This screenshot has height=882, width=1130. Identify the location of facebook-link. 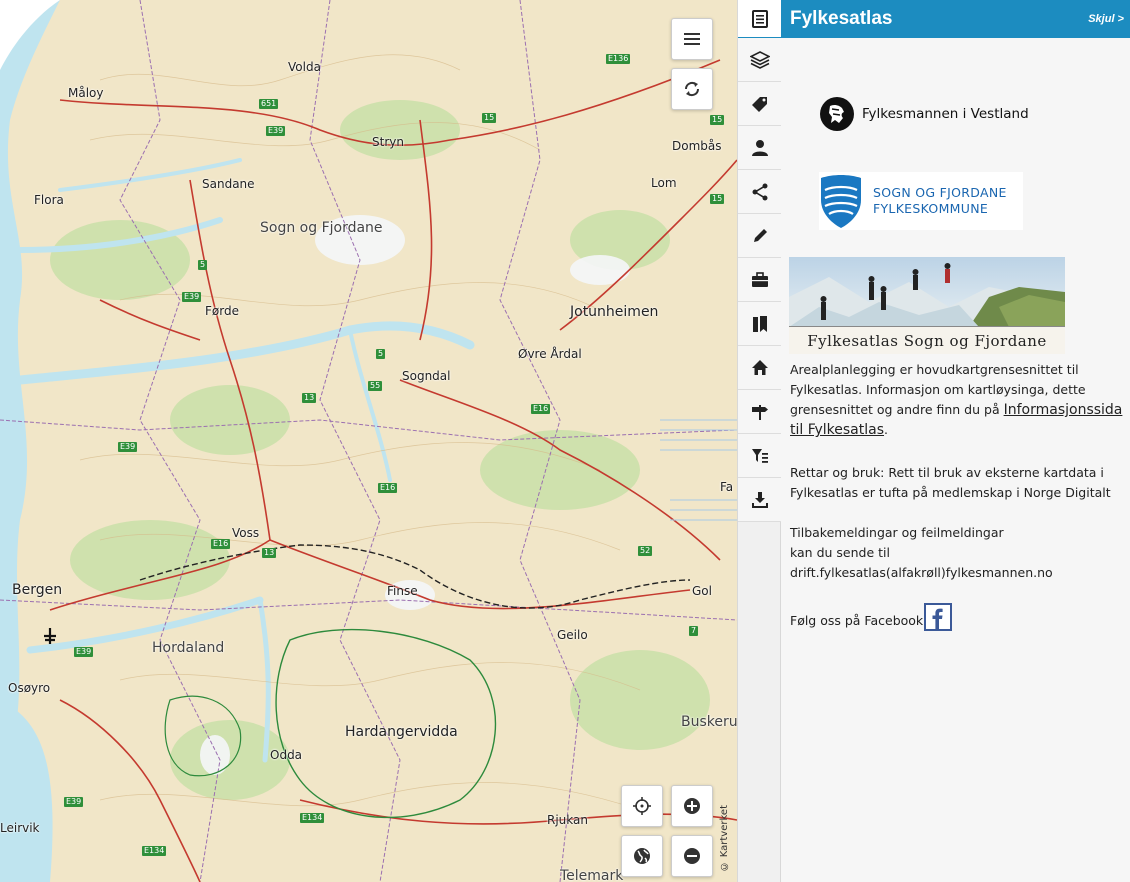
(938, 617).